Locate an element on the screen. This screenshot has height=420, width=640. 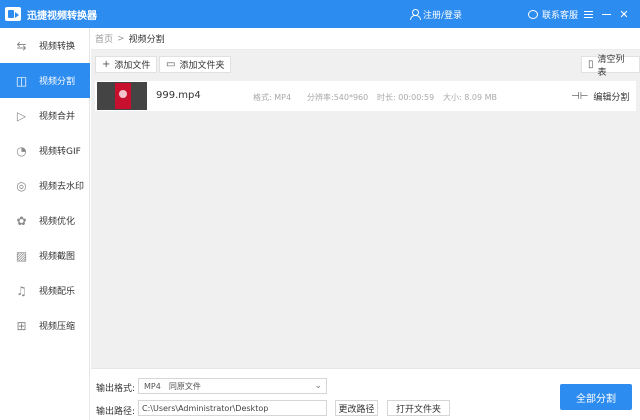
add-file-label: 添加文件 is located at coordinates (132, 66).